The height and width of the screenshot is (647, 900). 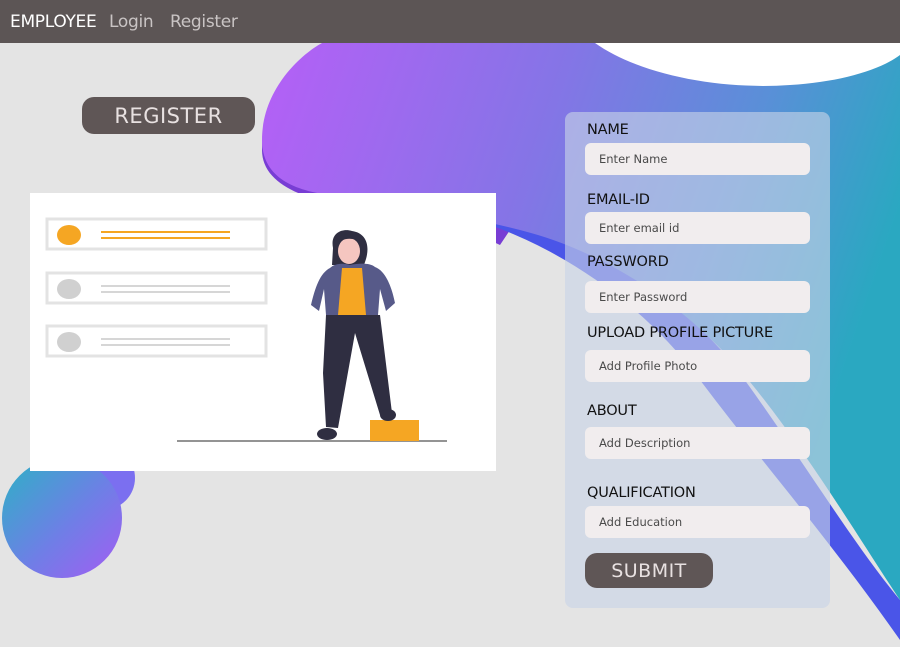 What do you see at coordinates (628, 262) in the screenshot?
I see `password-label: PASSWORD` at bounding box center [628, 262].